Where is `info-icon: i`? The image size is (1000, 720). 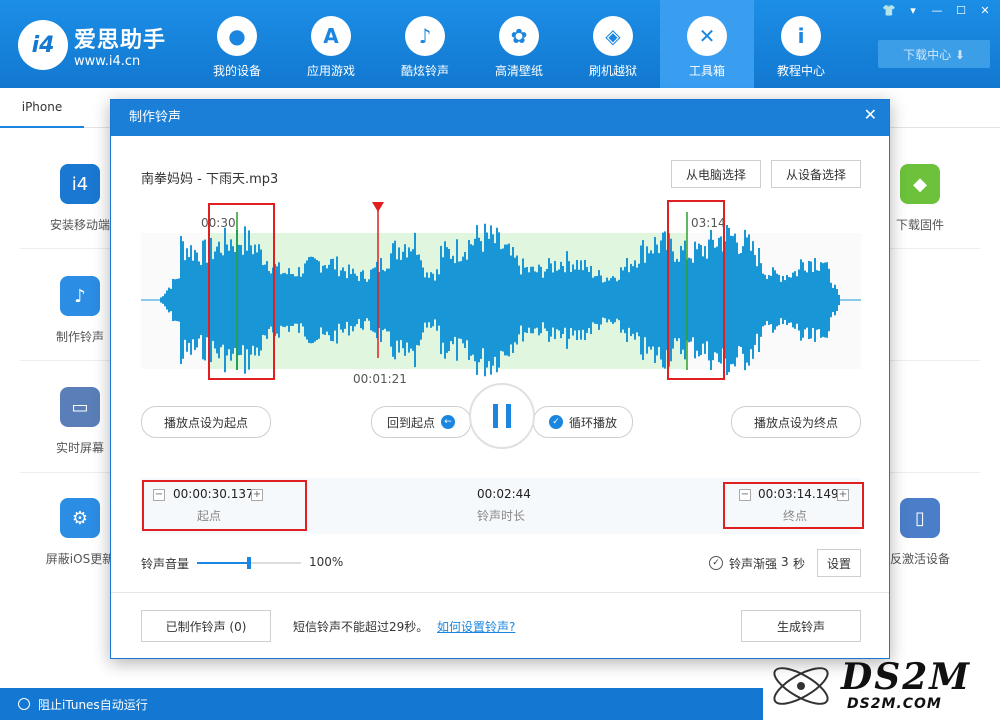 info-icon: i is located at coordinates (801, 36).